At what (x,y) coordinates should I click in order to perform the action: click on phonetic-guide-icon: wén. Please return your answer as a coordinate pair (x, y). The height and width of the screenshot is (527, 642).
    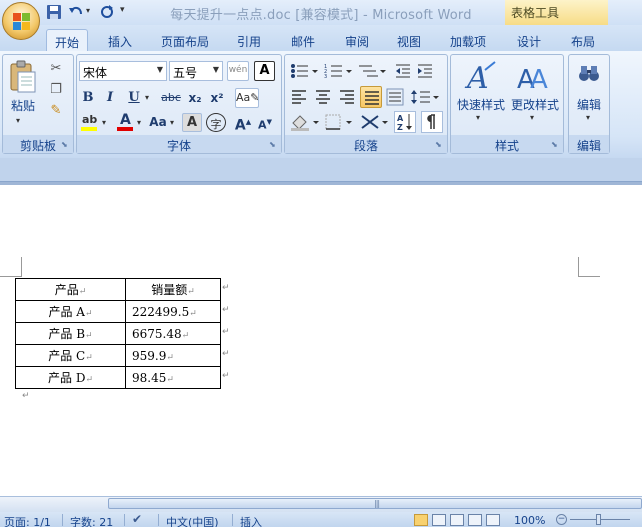
    Looking at the image, I should click on (238, 71).